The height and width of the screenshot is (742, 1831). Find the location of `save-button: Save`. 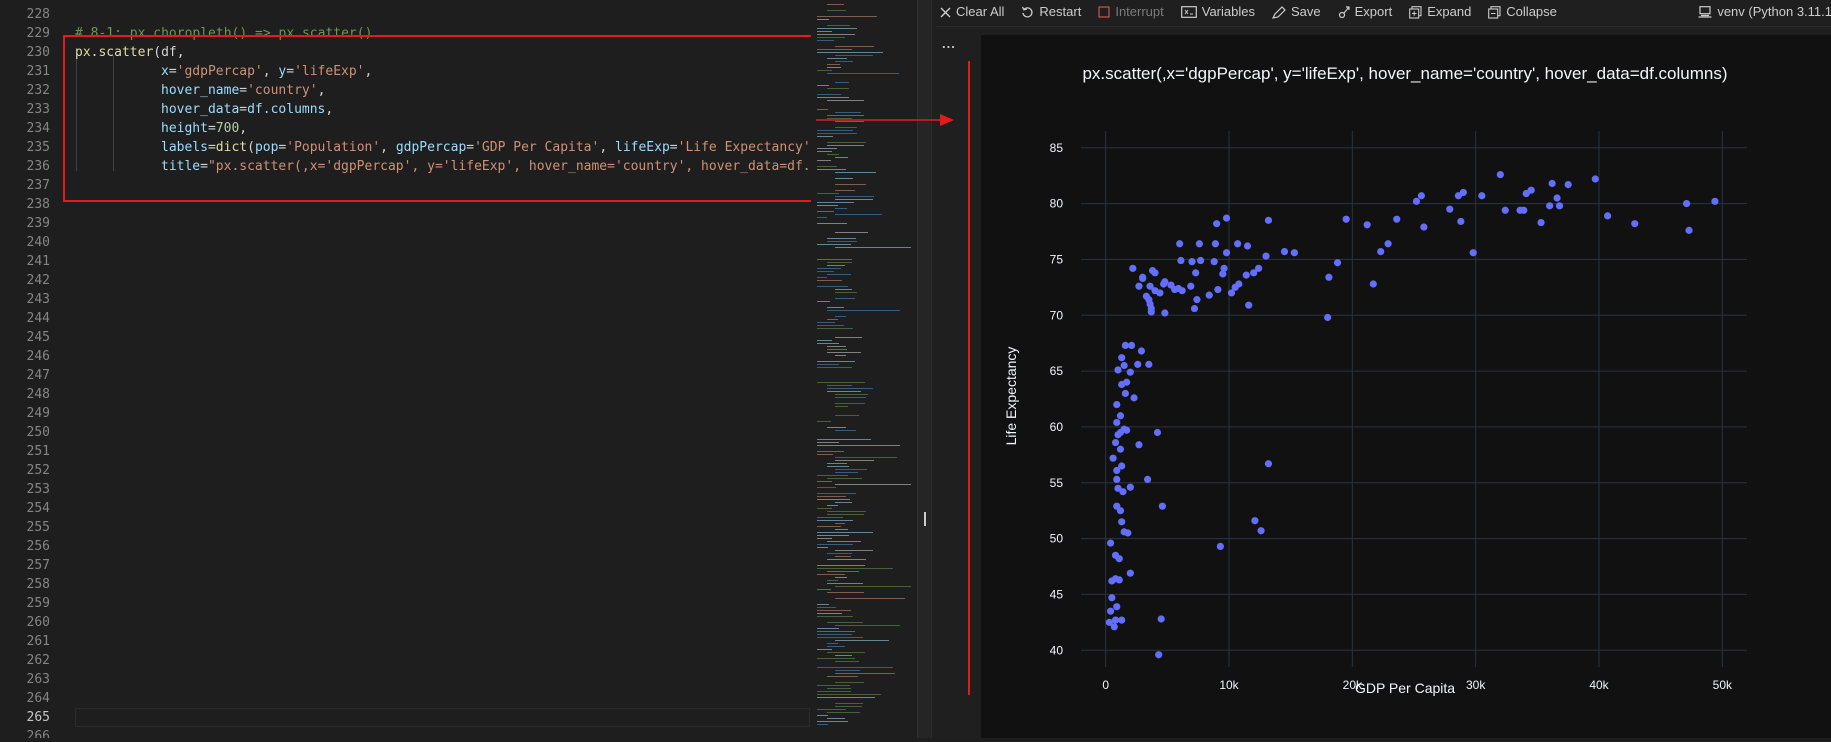

save-button: Save is located at coordinates (1296, 12).